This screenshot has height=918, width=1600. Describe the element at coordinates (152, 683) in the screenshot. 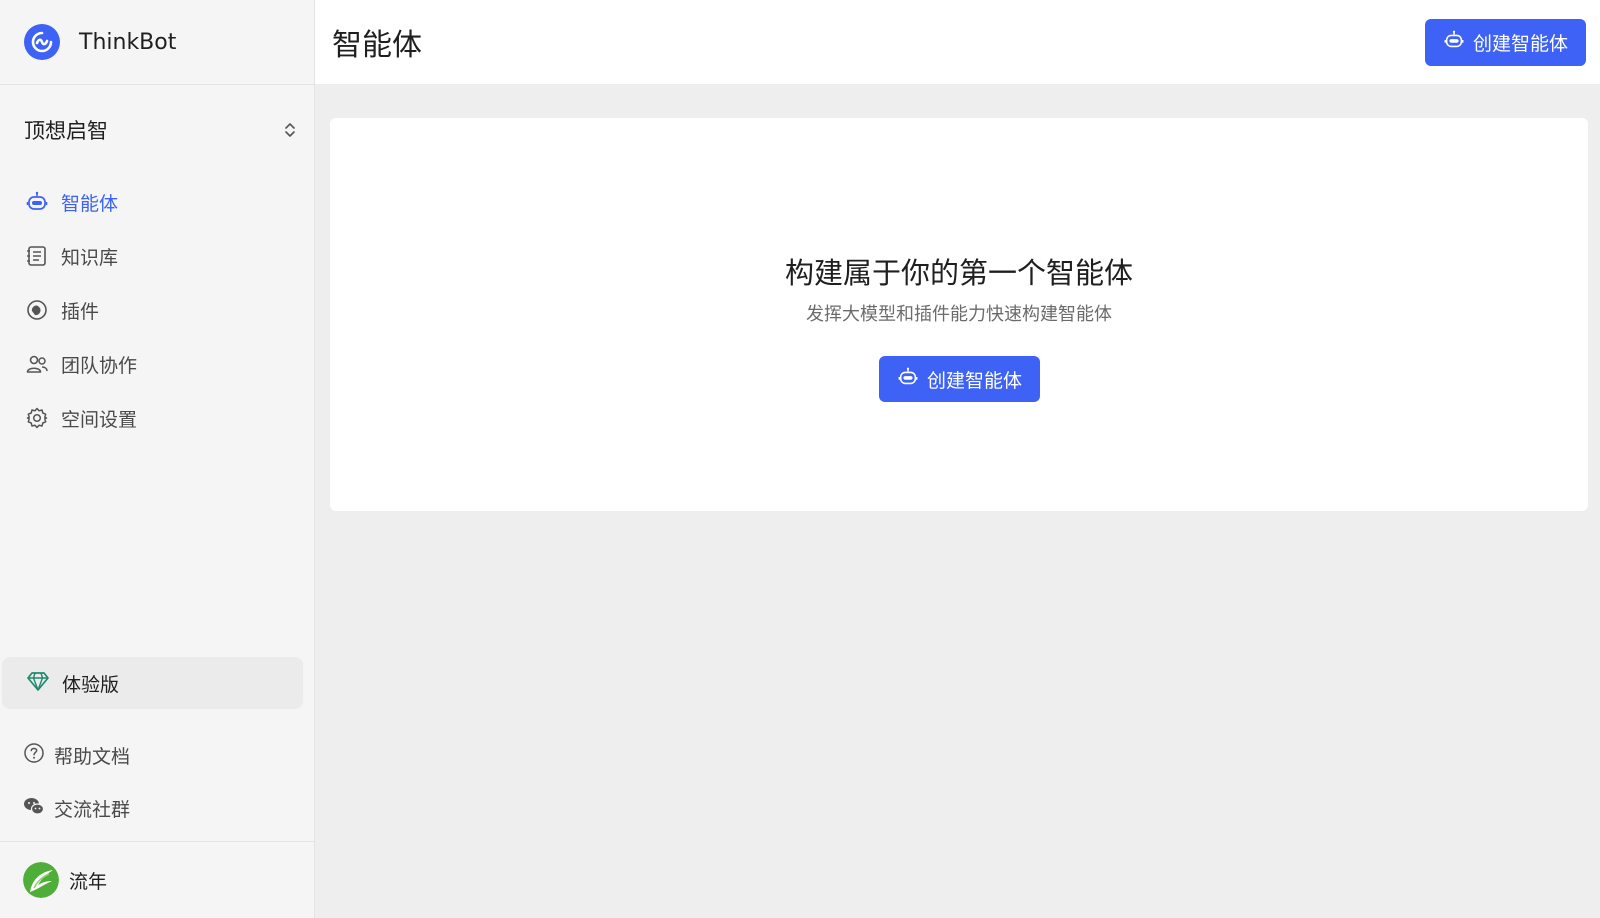

I see `plan-badge: 体验版` at that location.